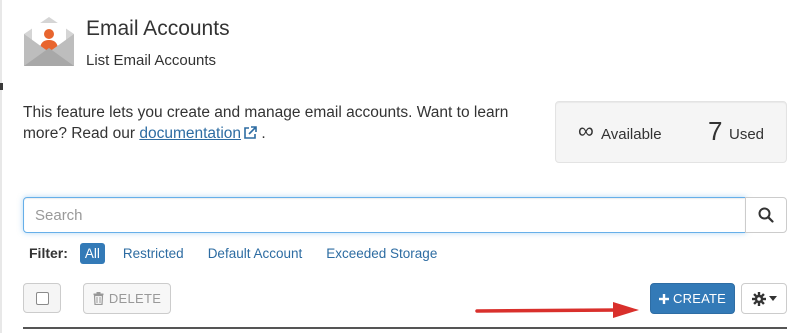 The image size is (800, 333). Describe the element at coordinates (758, 298) in the screenshot. I see `gear-icon` at that location.